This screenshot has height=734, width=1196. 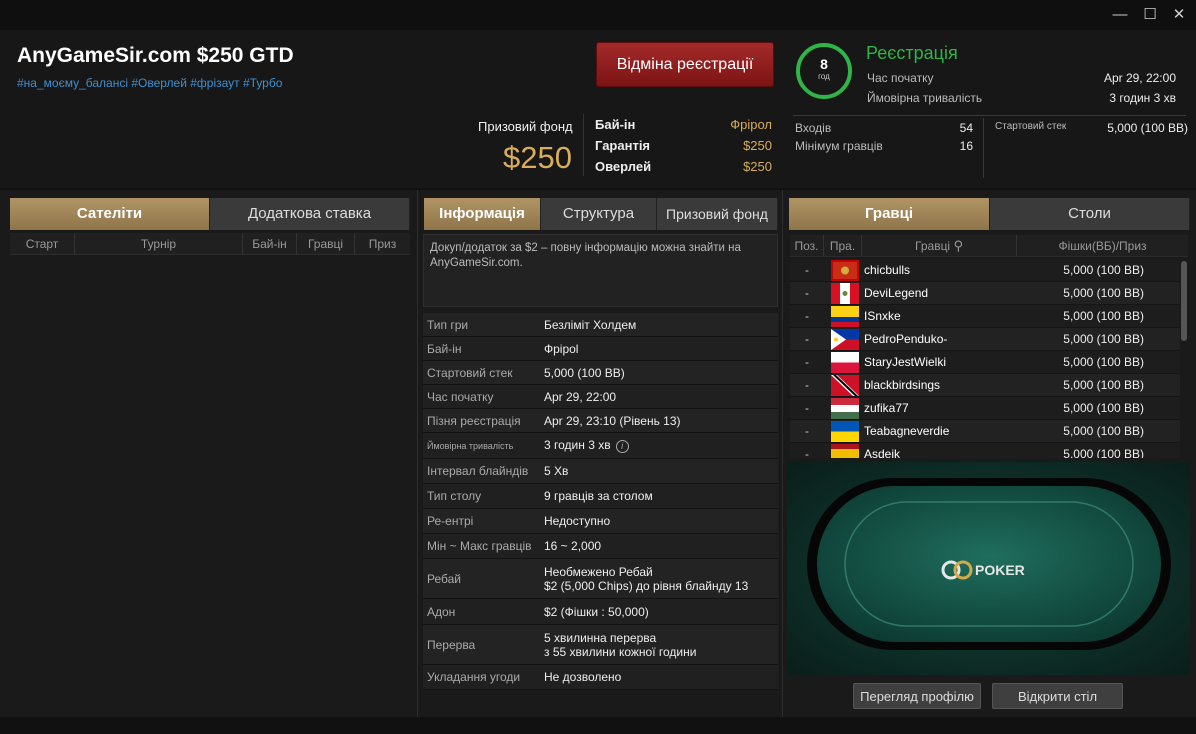 I want to click on info-row: Стартовий стек 5,000 (100 BB), so click(x=600, y=373).